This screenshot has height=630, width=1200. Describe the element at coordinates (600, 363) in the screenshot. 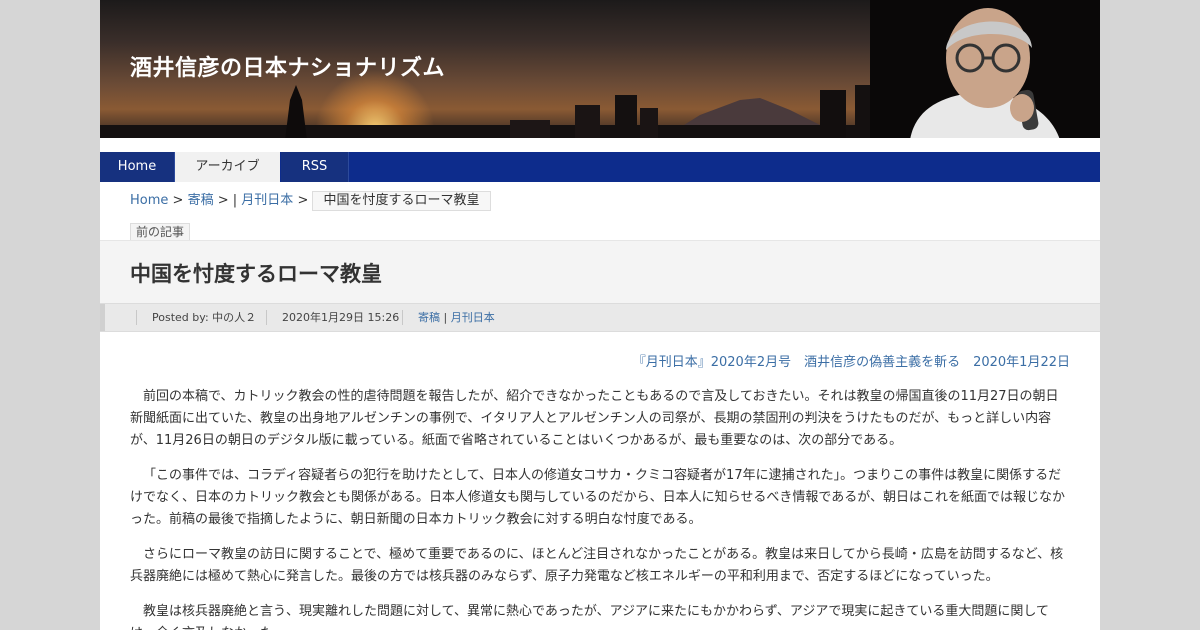

I see `article-source-line: 『月刊日本』2020年2月号 酒井信彦の偽善主義を斬る 2020年1月22日` at that location.